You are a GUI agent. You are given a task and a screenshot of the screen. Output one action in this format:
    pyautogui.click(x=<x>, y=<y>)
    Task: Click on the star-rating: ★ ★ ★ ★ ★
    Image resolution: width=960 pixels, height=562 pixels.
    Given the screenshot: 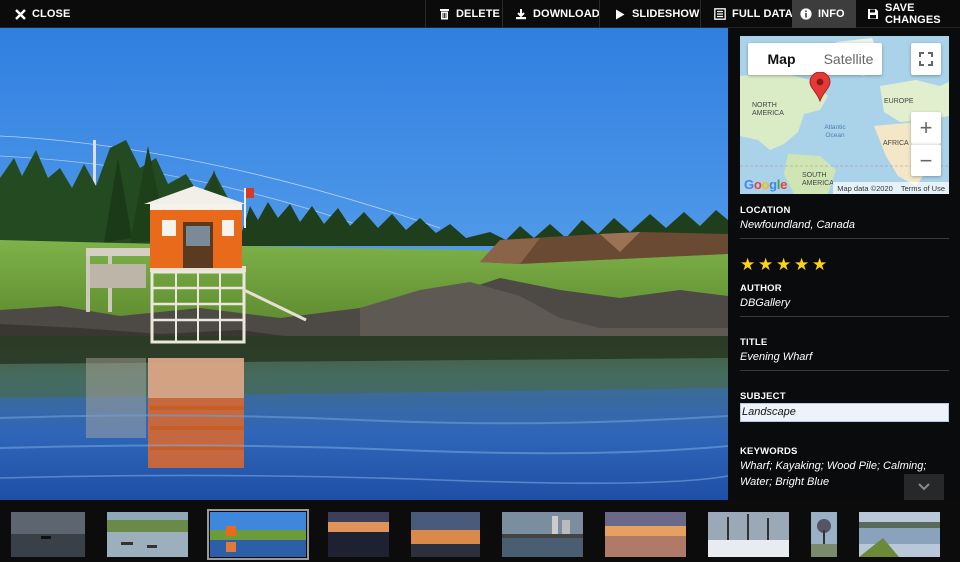 What is the action you would take?
    pyautogui.click(x=783, y=264)
    